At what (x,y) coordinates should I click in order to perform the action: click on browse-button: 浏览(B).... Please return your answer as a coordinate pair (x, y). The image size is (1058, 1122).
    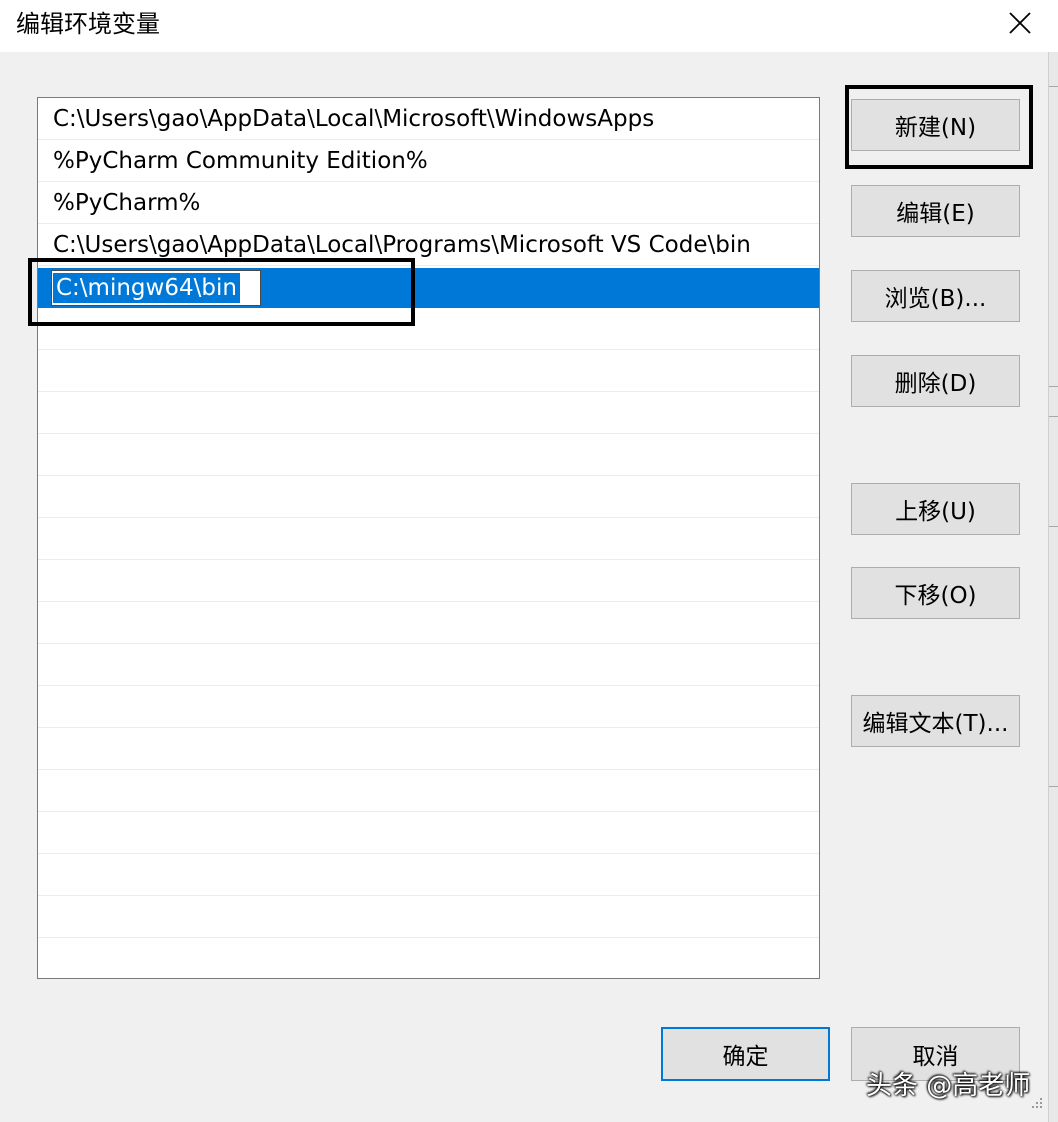
    Looking at the image, I should click on (935, 296).